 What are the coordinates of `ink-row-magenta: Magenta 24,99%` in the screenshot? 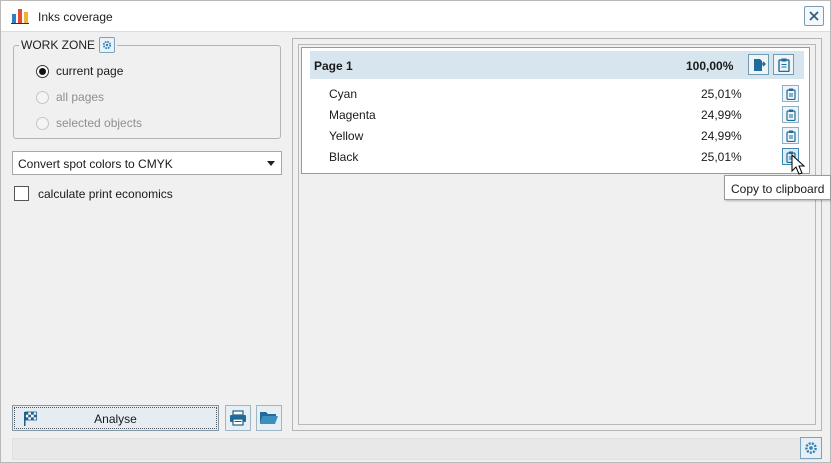 It's located at (564, 116).